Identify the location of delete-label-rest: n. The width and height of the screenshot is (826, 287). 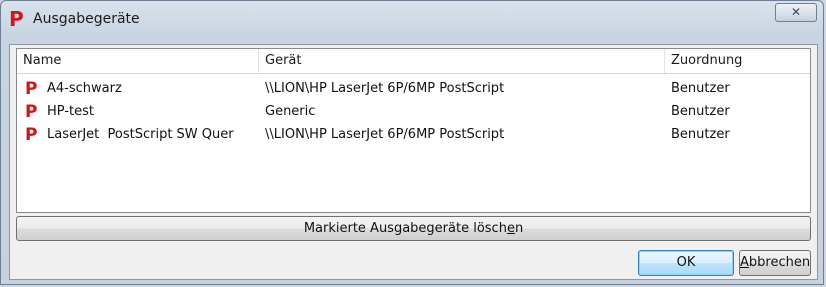
(519, 228).